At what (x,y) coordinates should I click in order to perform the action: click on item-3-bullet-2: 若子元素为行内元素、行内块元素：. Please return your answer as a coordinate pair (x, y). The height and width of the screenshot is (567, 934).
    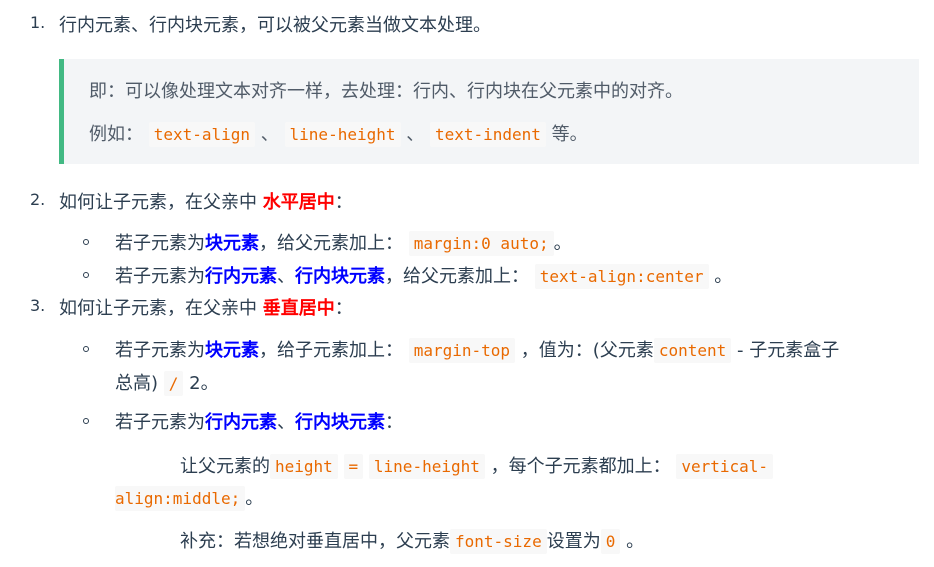
    Looking at the image, I should click on (259, 421).